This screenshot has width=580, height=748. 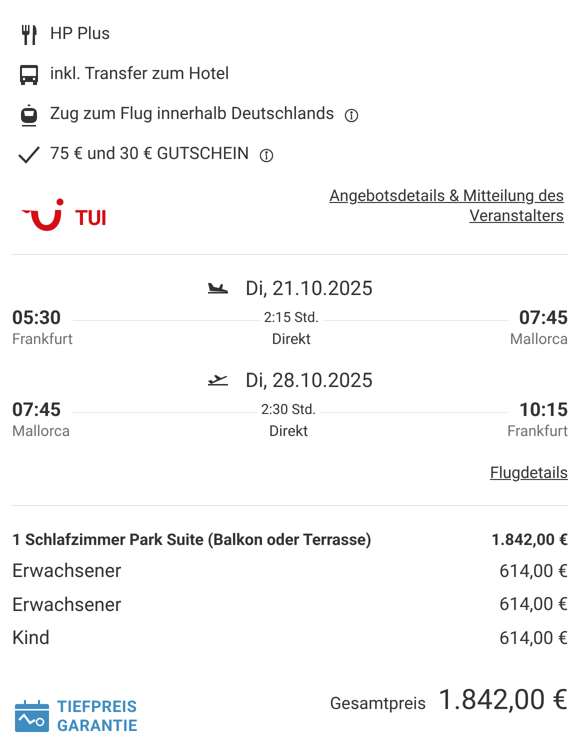 I want to click on price-line-label: Kind, so click(x=31, y=638).